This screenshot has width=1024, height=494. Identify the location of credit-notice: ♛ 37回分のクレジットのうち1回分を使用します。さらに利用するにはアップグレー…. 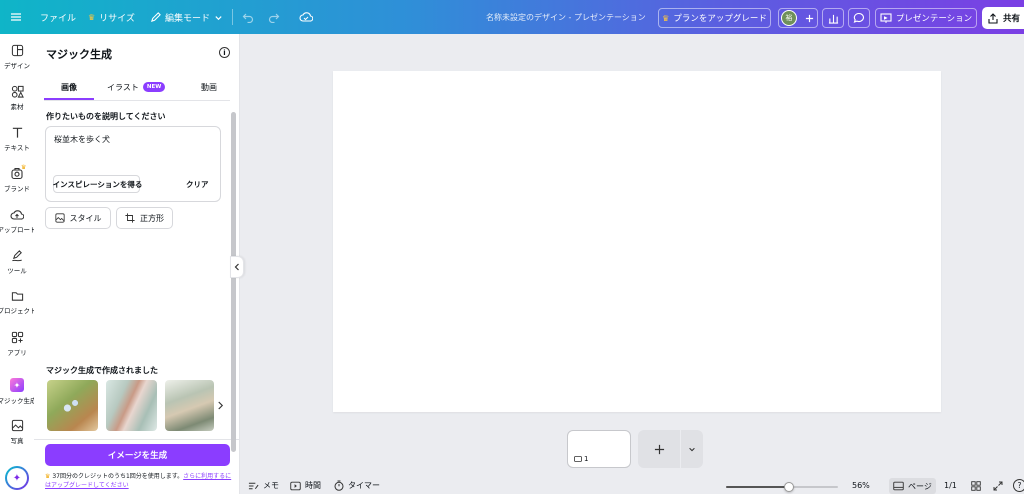
(138, 481).